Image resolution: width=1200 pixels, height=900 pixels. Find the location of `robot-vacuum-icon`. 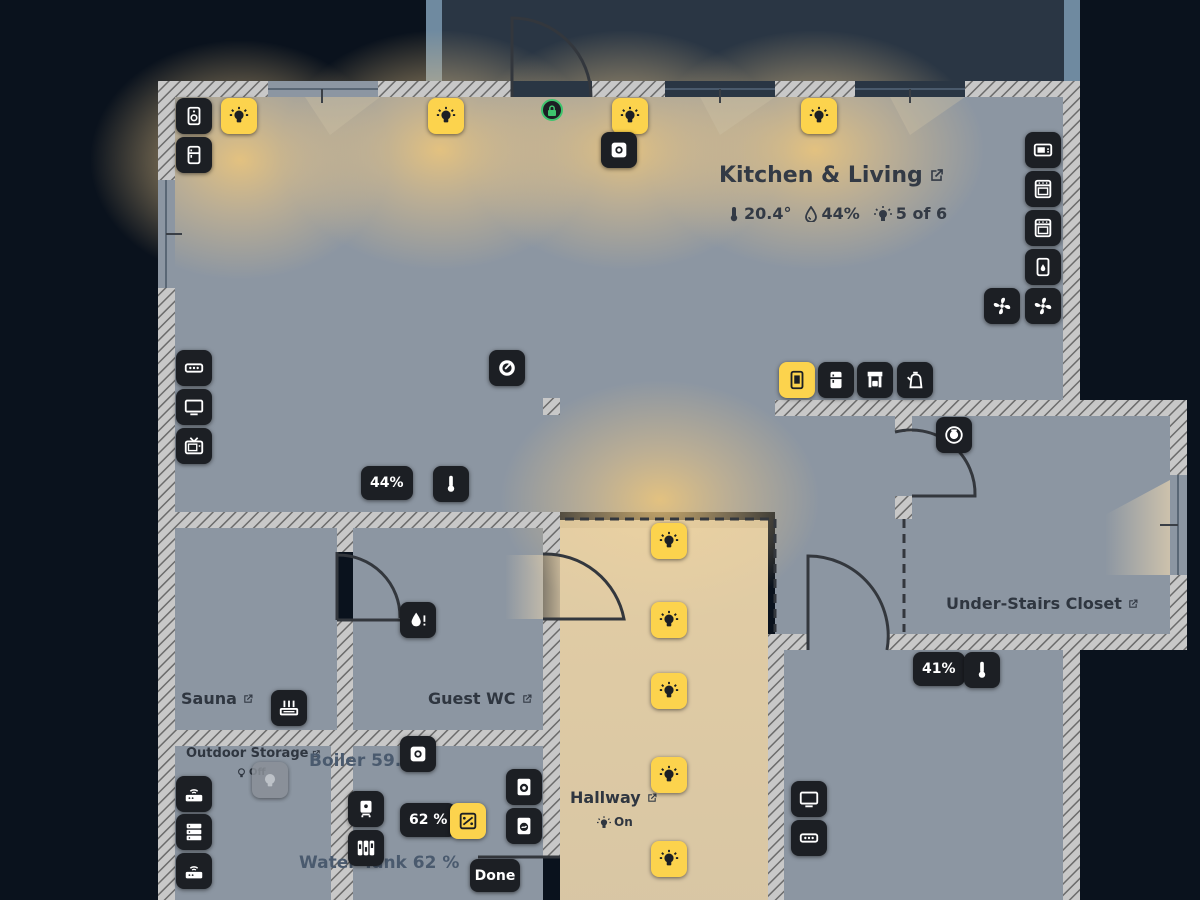

robot-vacuum-icon is located at coordinates (954, 435).